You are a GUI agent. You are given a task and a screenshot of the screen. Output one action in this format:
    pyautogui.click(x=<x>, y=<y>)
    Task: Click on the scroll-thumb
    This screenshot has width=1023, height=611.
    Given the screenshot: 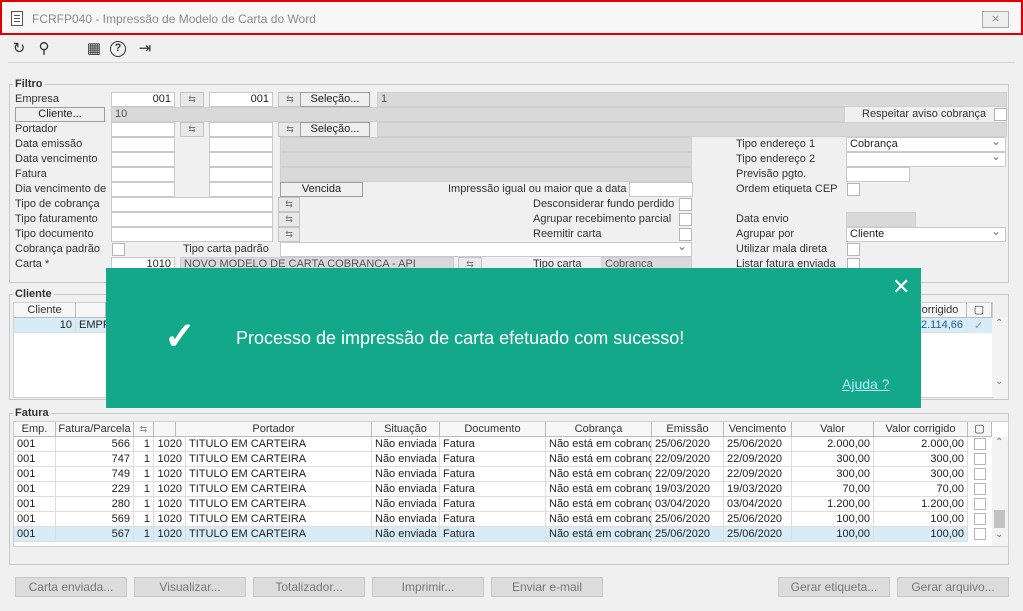 What is the action you would take?
    pyautogui.click(x=999, y=519)
    